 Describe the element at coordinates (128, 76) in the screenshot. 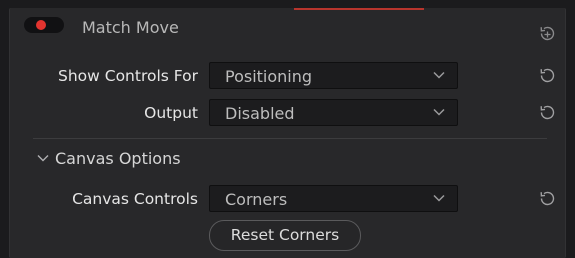

I see `show-controls-label: Show Controls For` at that location.